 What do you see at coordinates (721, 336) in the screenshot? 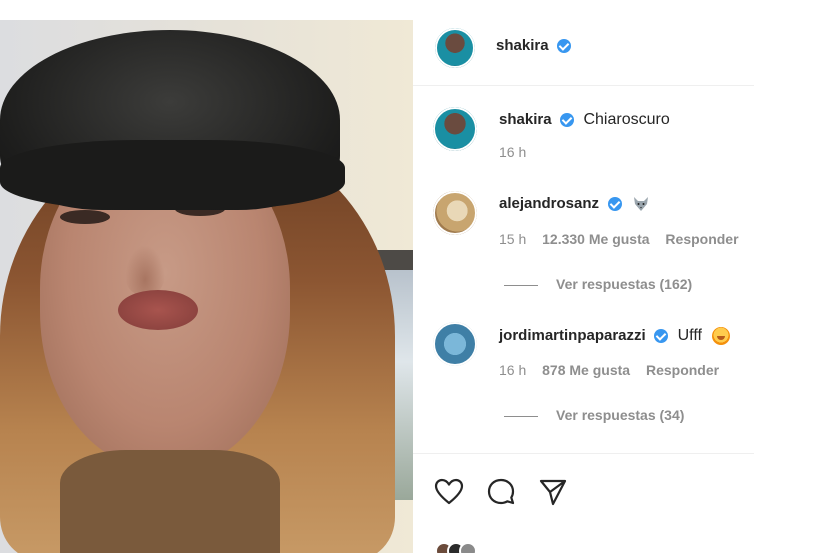
I see `blushing-face-emoji-icon` at bounding box center [721, 336].